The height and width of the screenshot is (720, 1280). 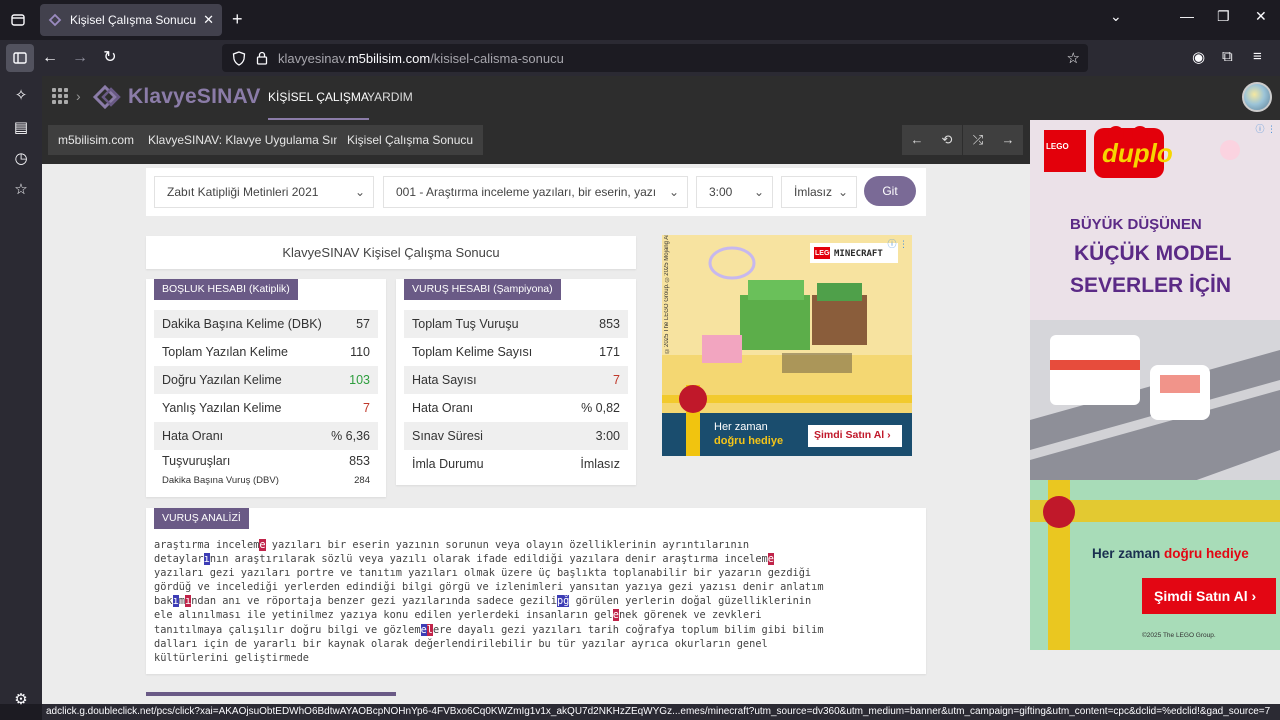 What do you see at coordinates (106, 97) in the screenshot?
I see `logo-mark-icon` at bounding box center [106, 97].